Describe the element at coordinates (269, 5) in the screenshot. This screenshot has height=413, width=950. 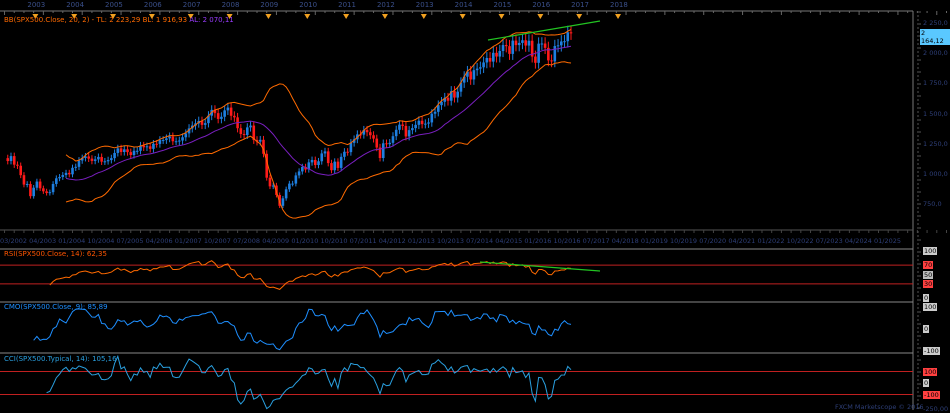
I see `year-label: 2009` at that location.